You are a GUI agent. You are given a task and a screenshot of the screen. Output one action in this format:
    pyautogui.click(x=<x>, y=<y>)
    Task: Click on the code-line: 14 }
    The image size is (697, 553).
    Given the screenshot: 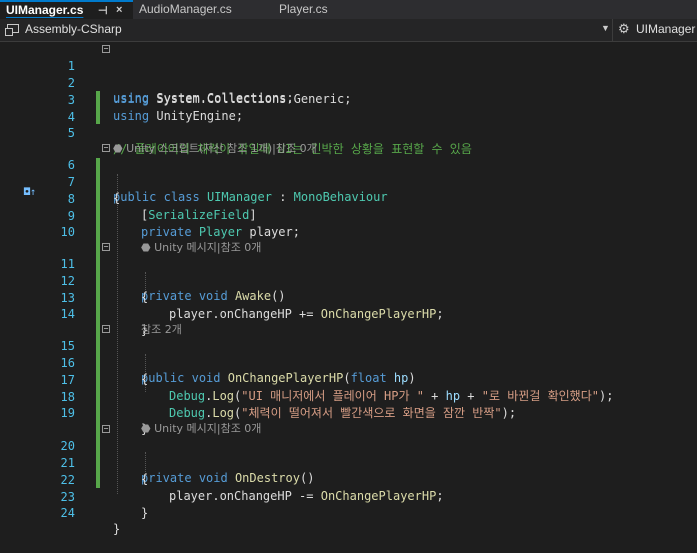 What is the action you would take?
    pyautogui.click(x=348, y=313)
    